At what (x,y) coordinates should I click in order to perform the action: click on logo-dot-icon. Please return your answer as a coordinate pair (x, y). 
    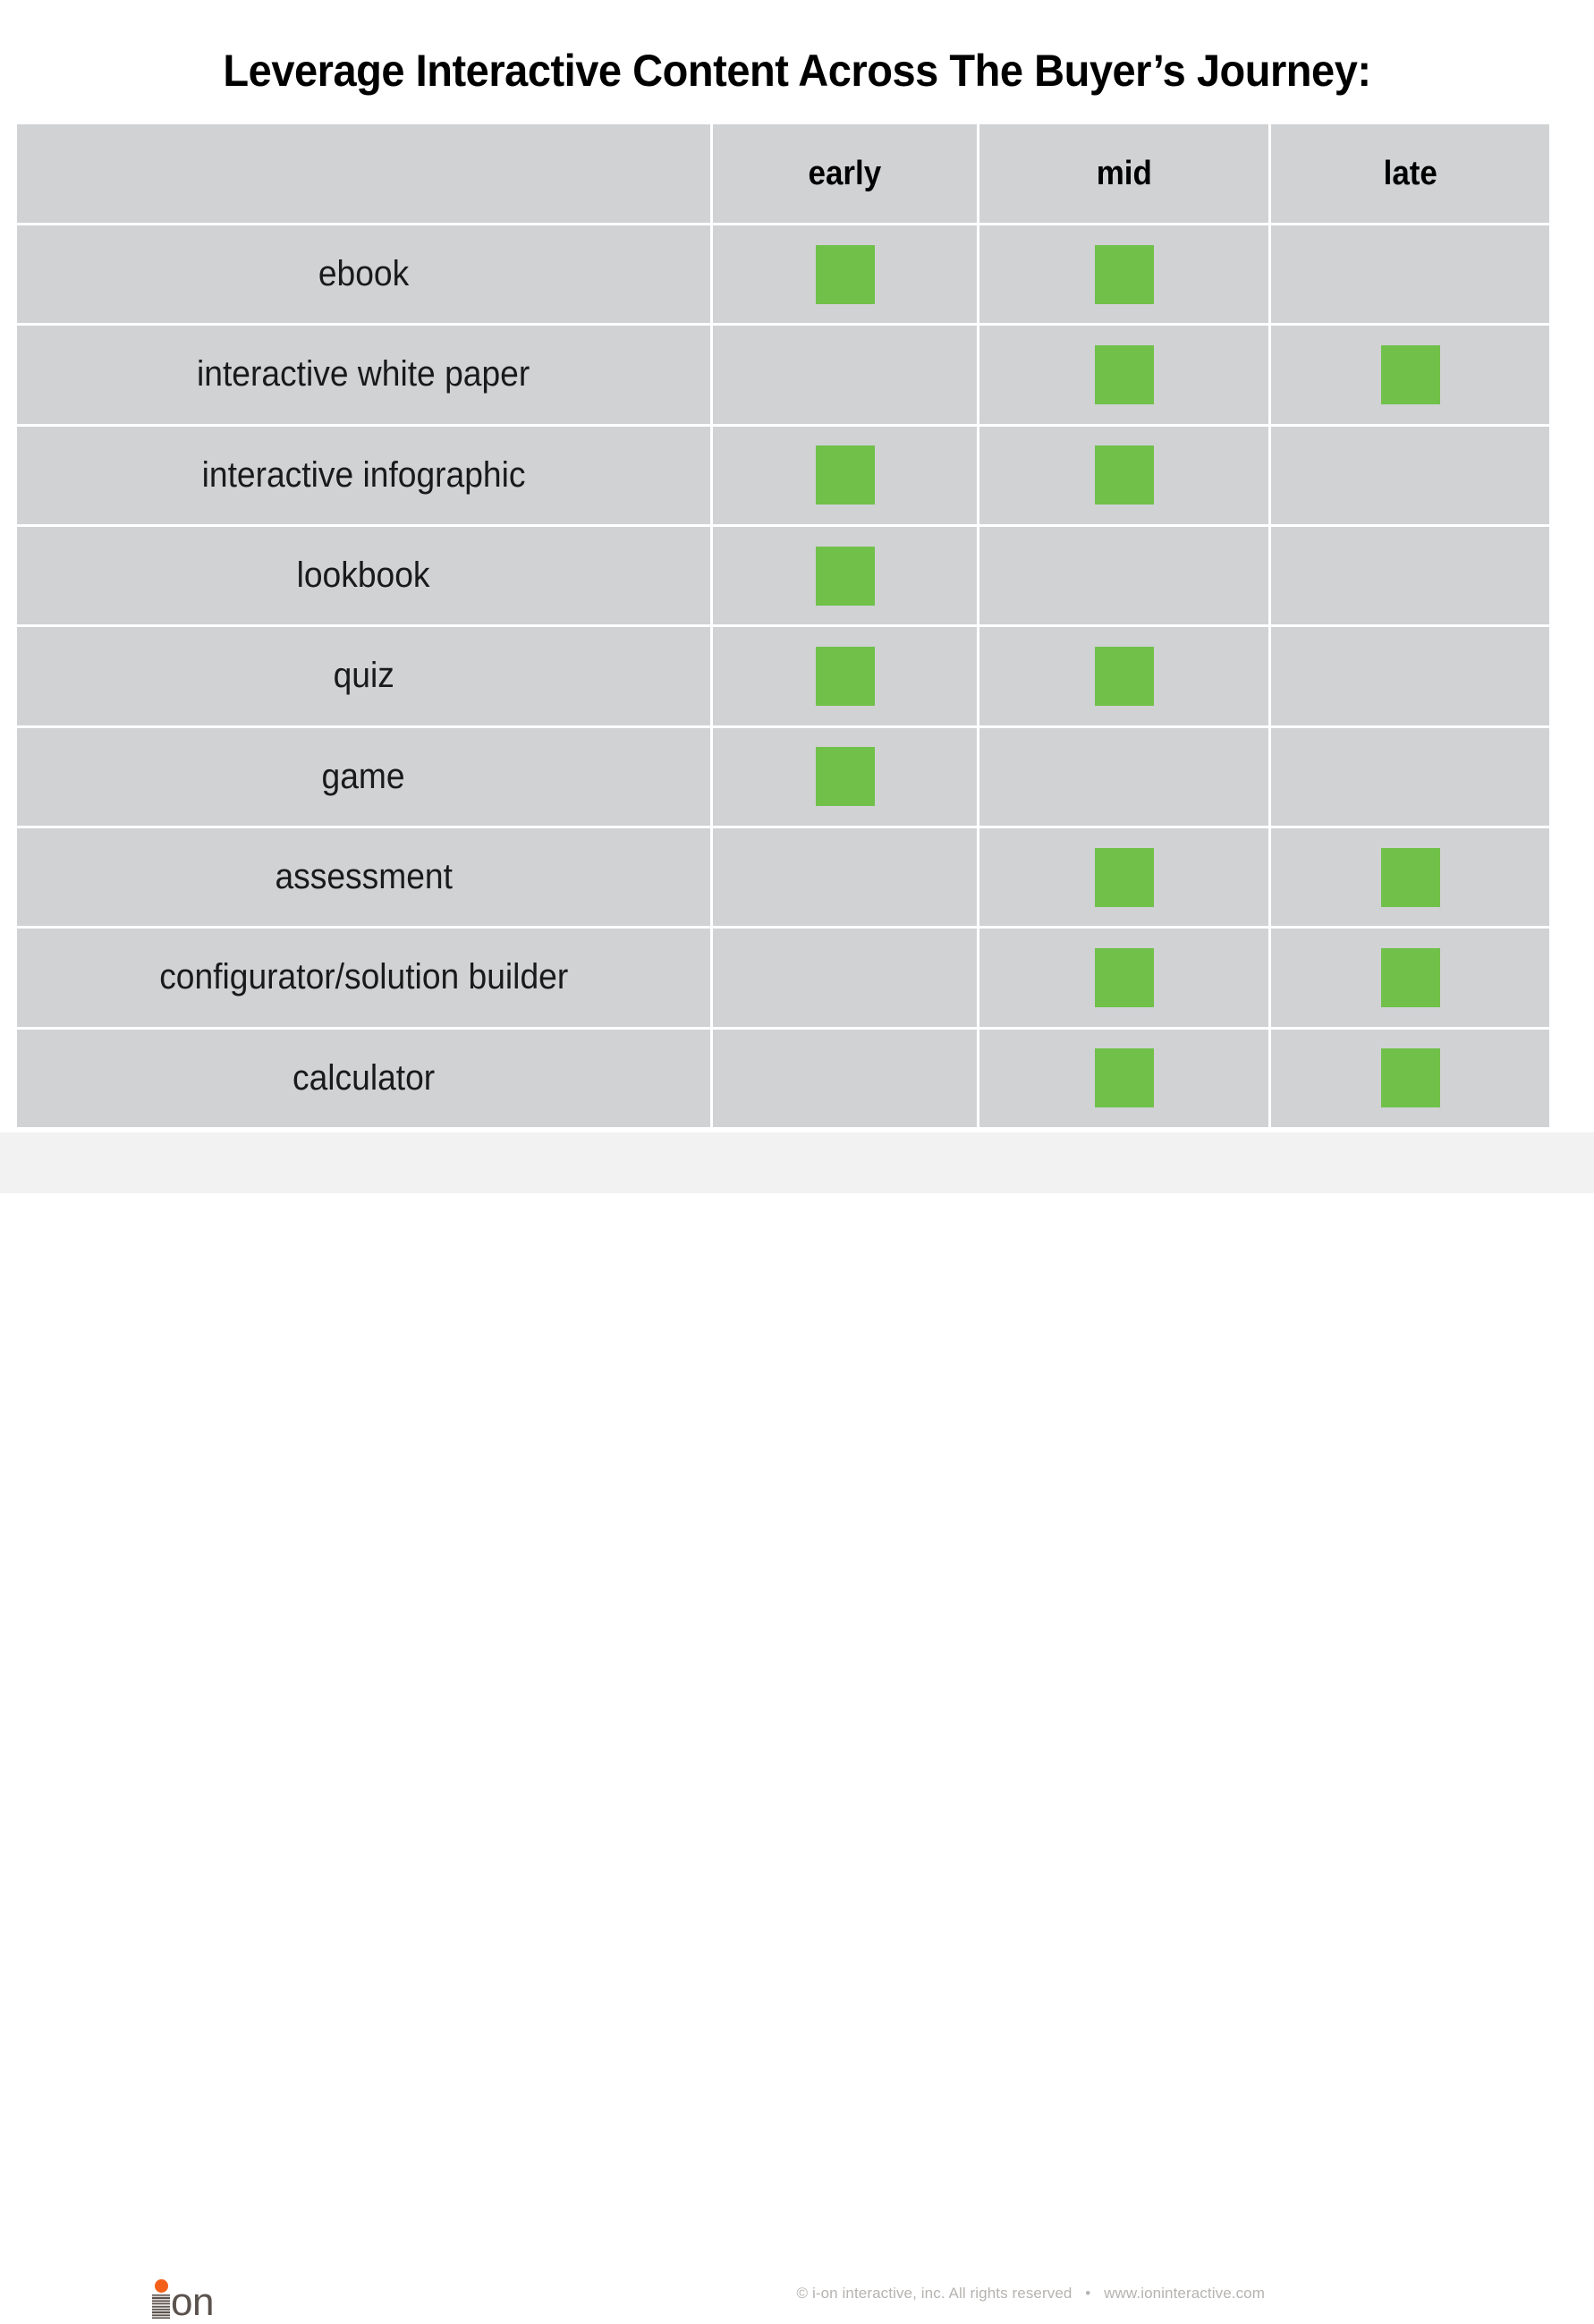
    Looking at the image, I should click on (161, 2286).